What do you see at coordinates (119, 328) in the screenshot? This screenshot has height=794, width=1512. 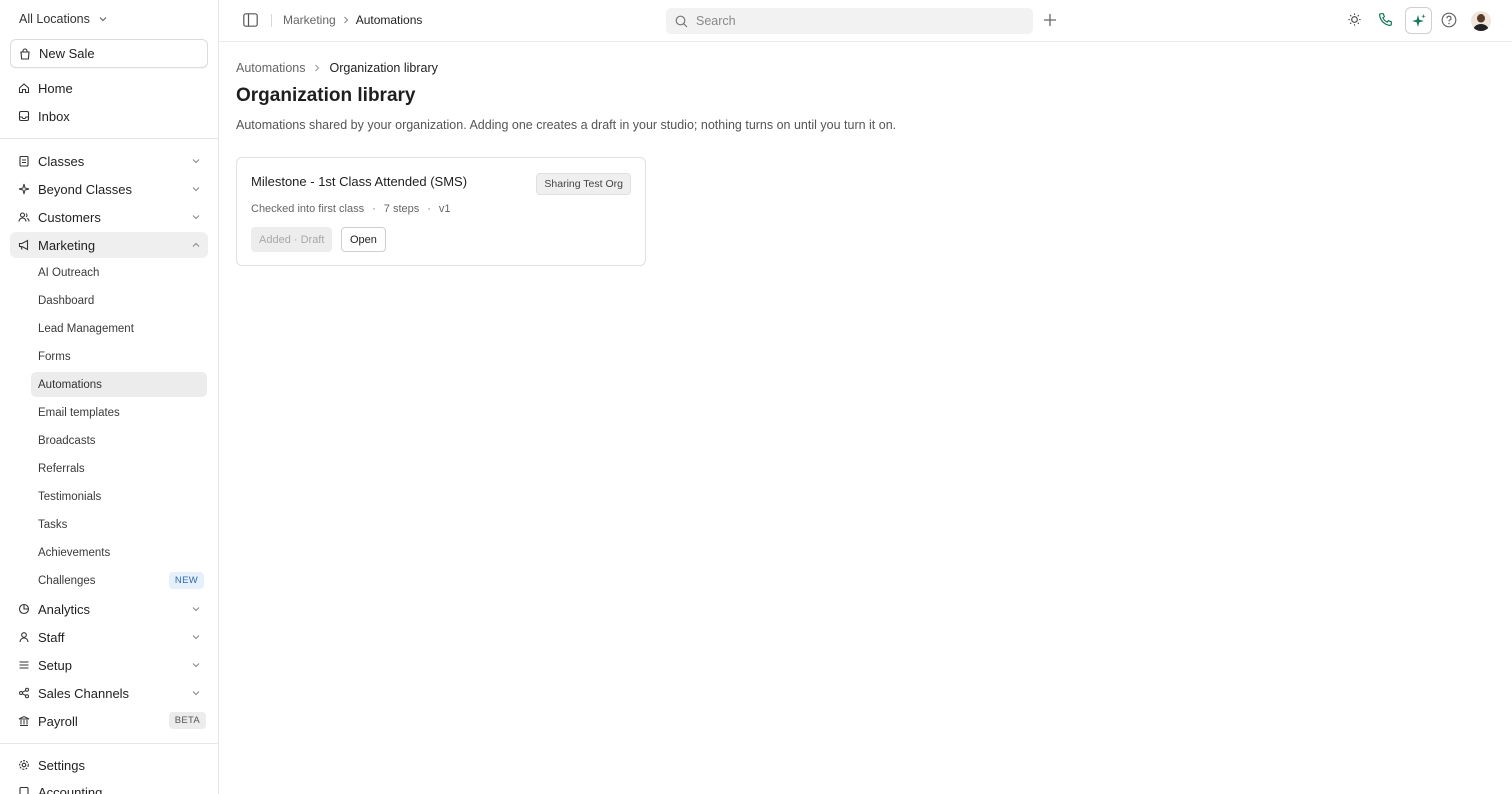 I see `sidebar-subitem-lead-management: Lead Management` at bounding box center [119, 328].